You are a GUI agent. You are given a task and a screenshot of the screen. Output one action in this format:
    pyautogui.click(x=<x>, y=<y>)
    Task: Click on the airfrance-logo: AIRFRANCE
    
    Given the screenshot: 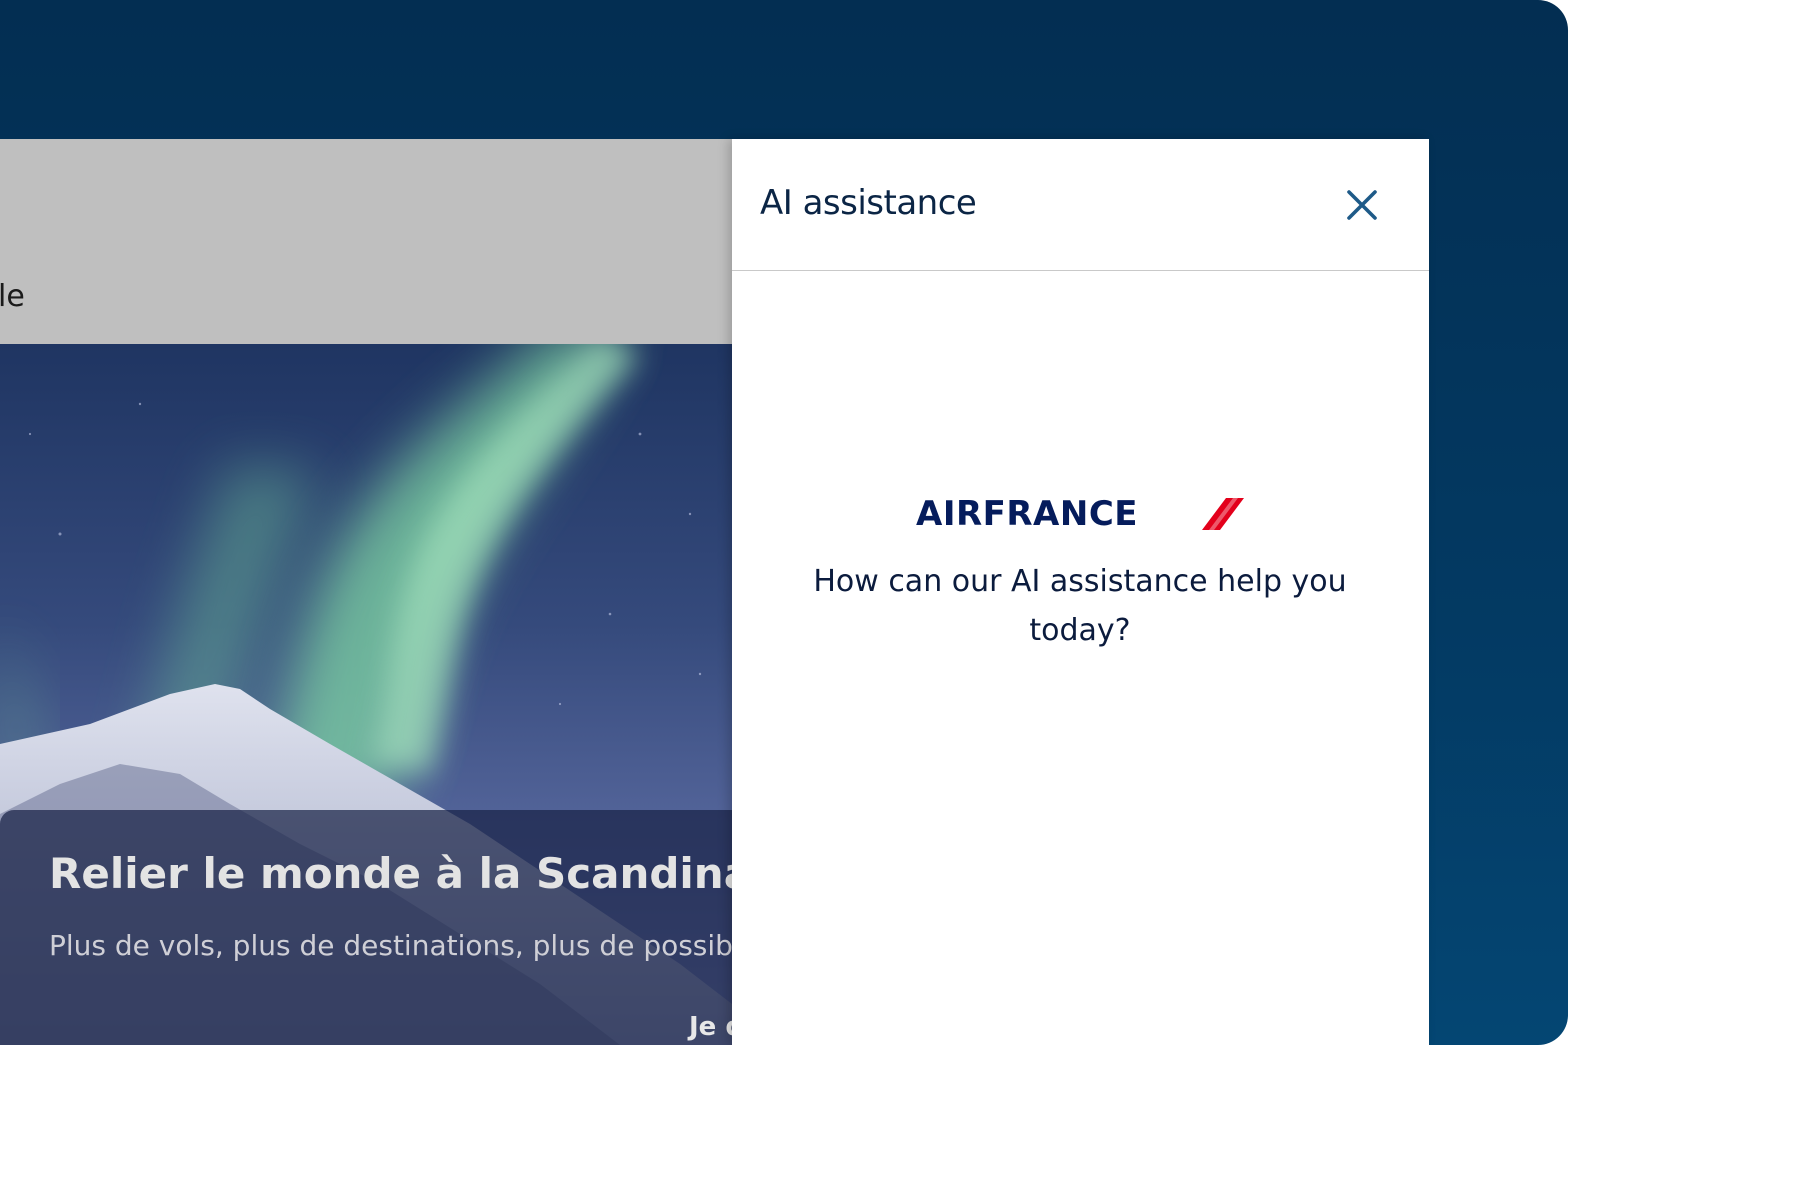 What is the action you would take?
    pyautogui.click(x=1081, y=514)
    